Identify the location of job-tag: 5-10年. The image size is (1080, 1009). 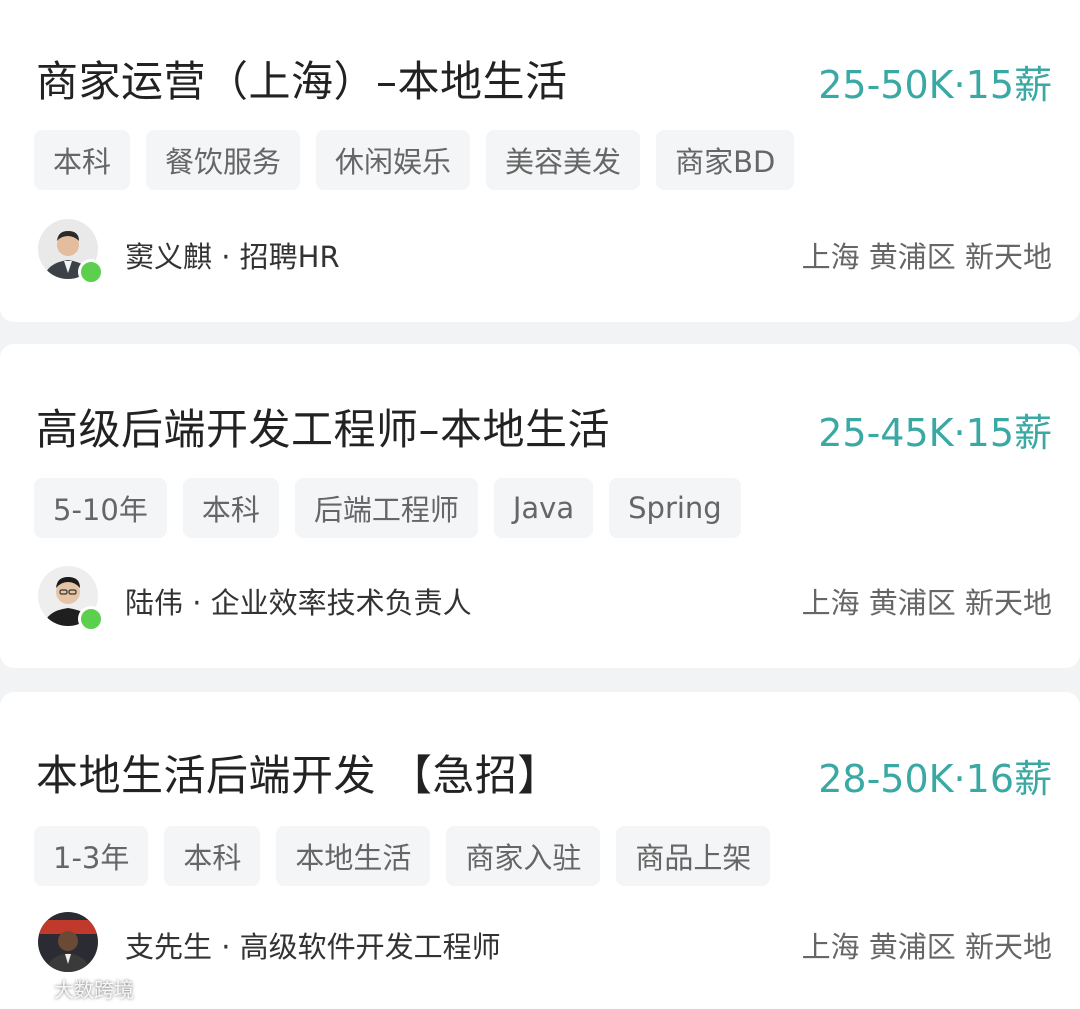
(100, 508).